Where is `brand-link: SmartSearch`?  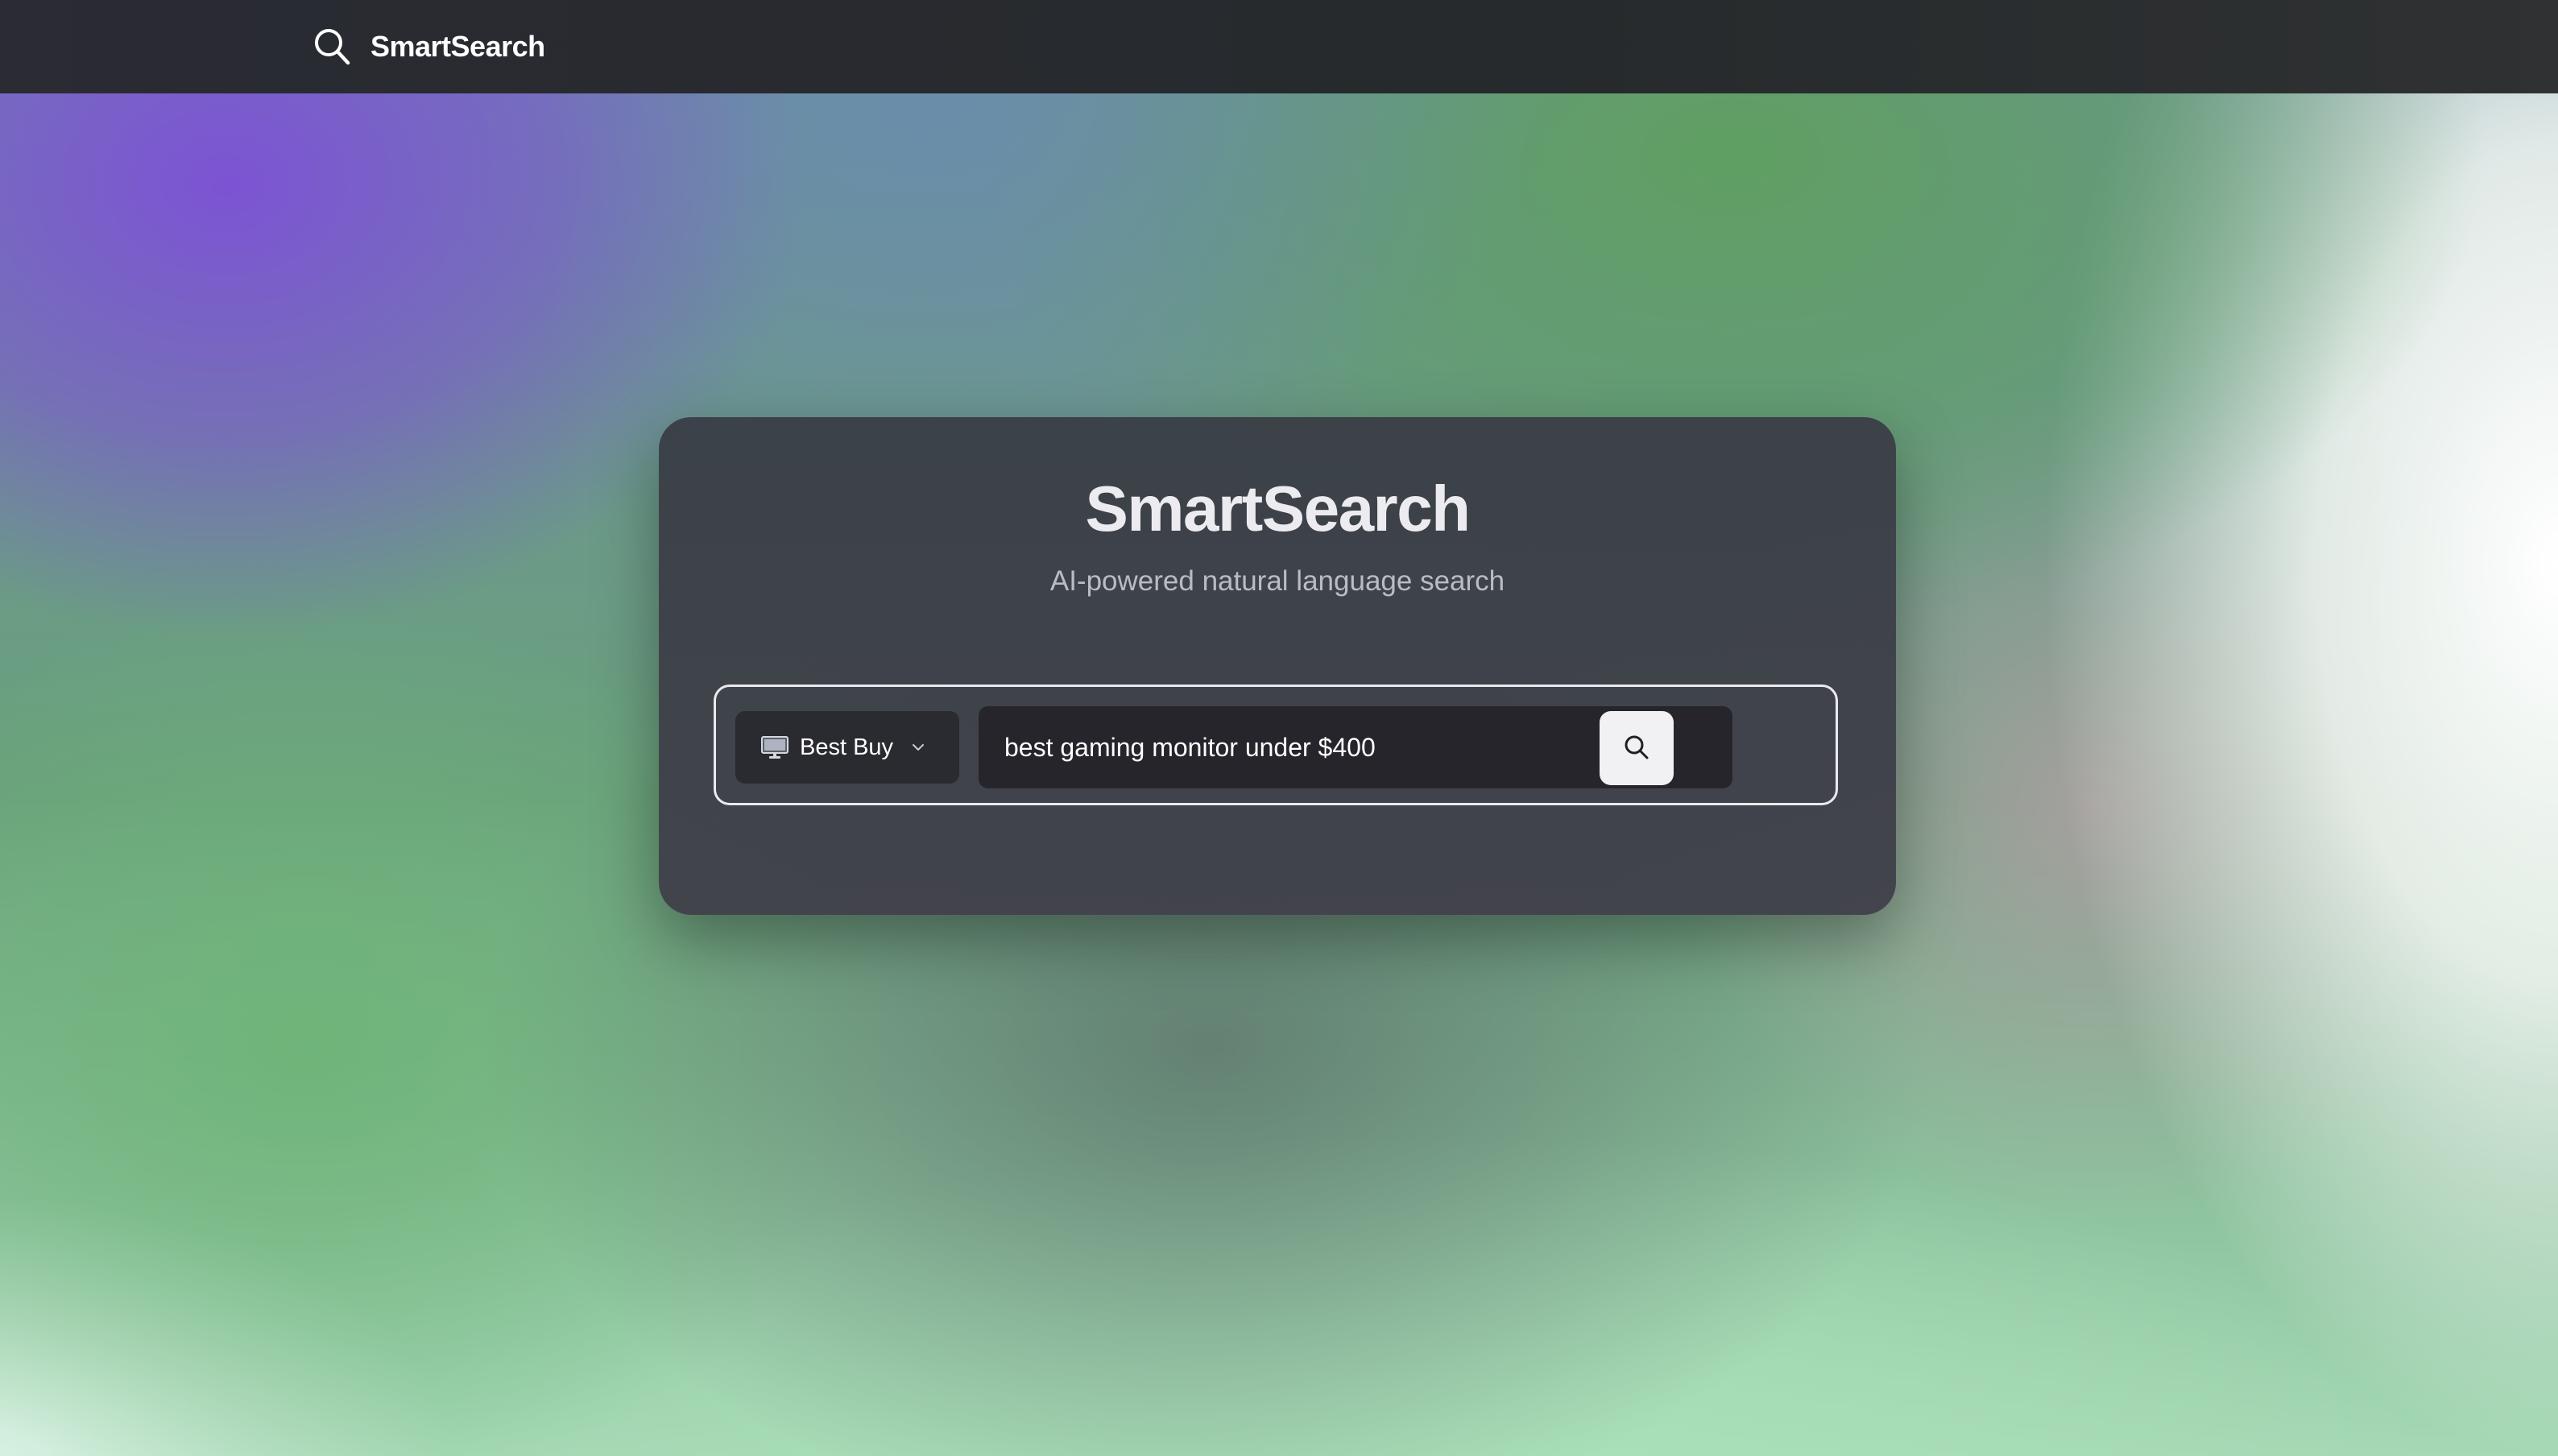 brand-link: SmartSearch is located at coordinates (429, 46).